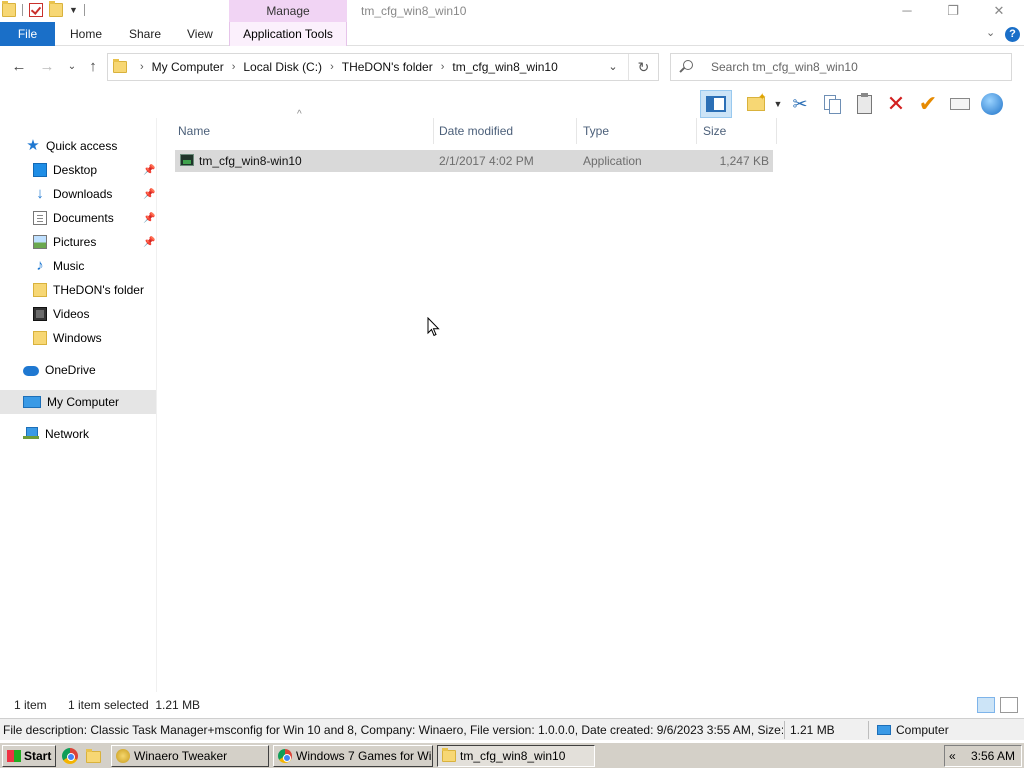 This screenshot has width=1024, height=768. I want to click on star-icon: ★, so click(33, 145).